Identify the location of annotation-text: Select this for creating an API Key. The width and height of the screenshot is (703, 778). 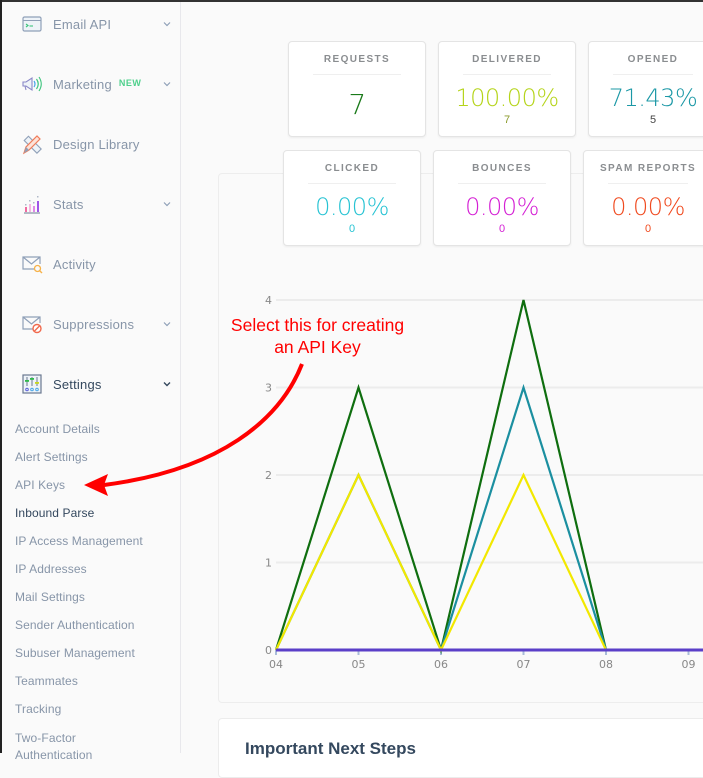
(317, 336).